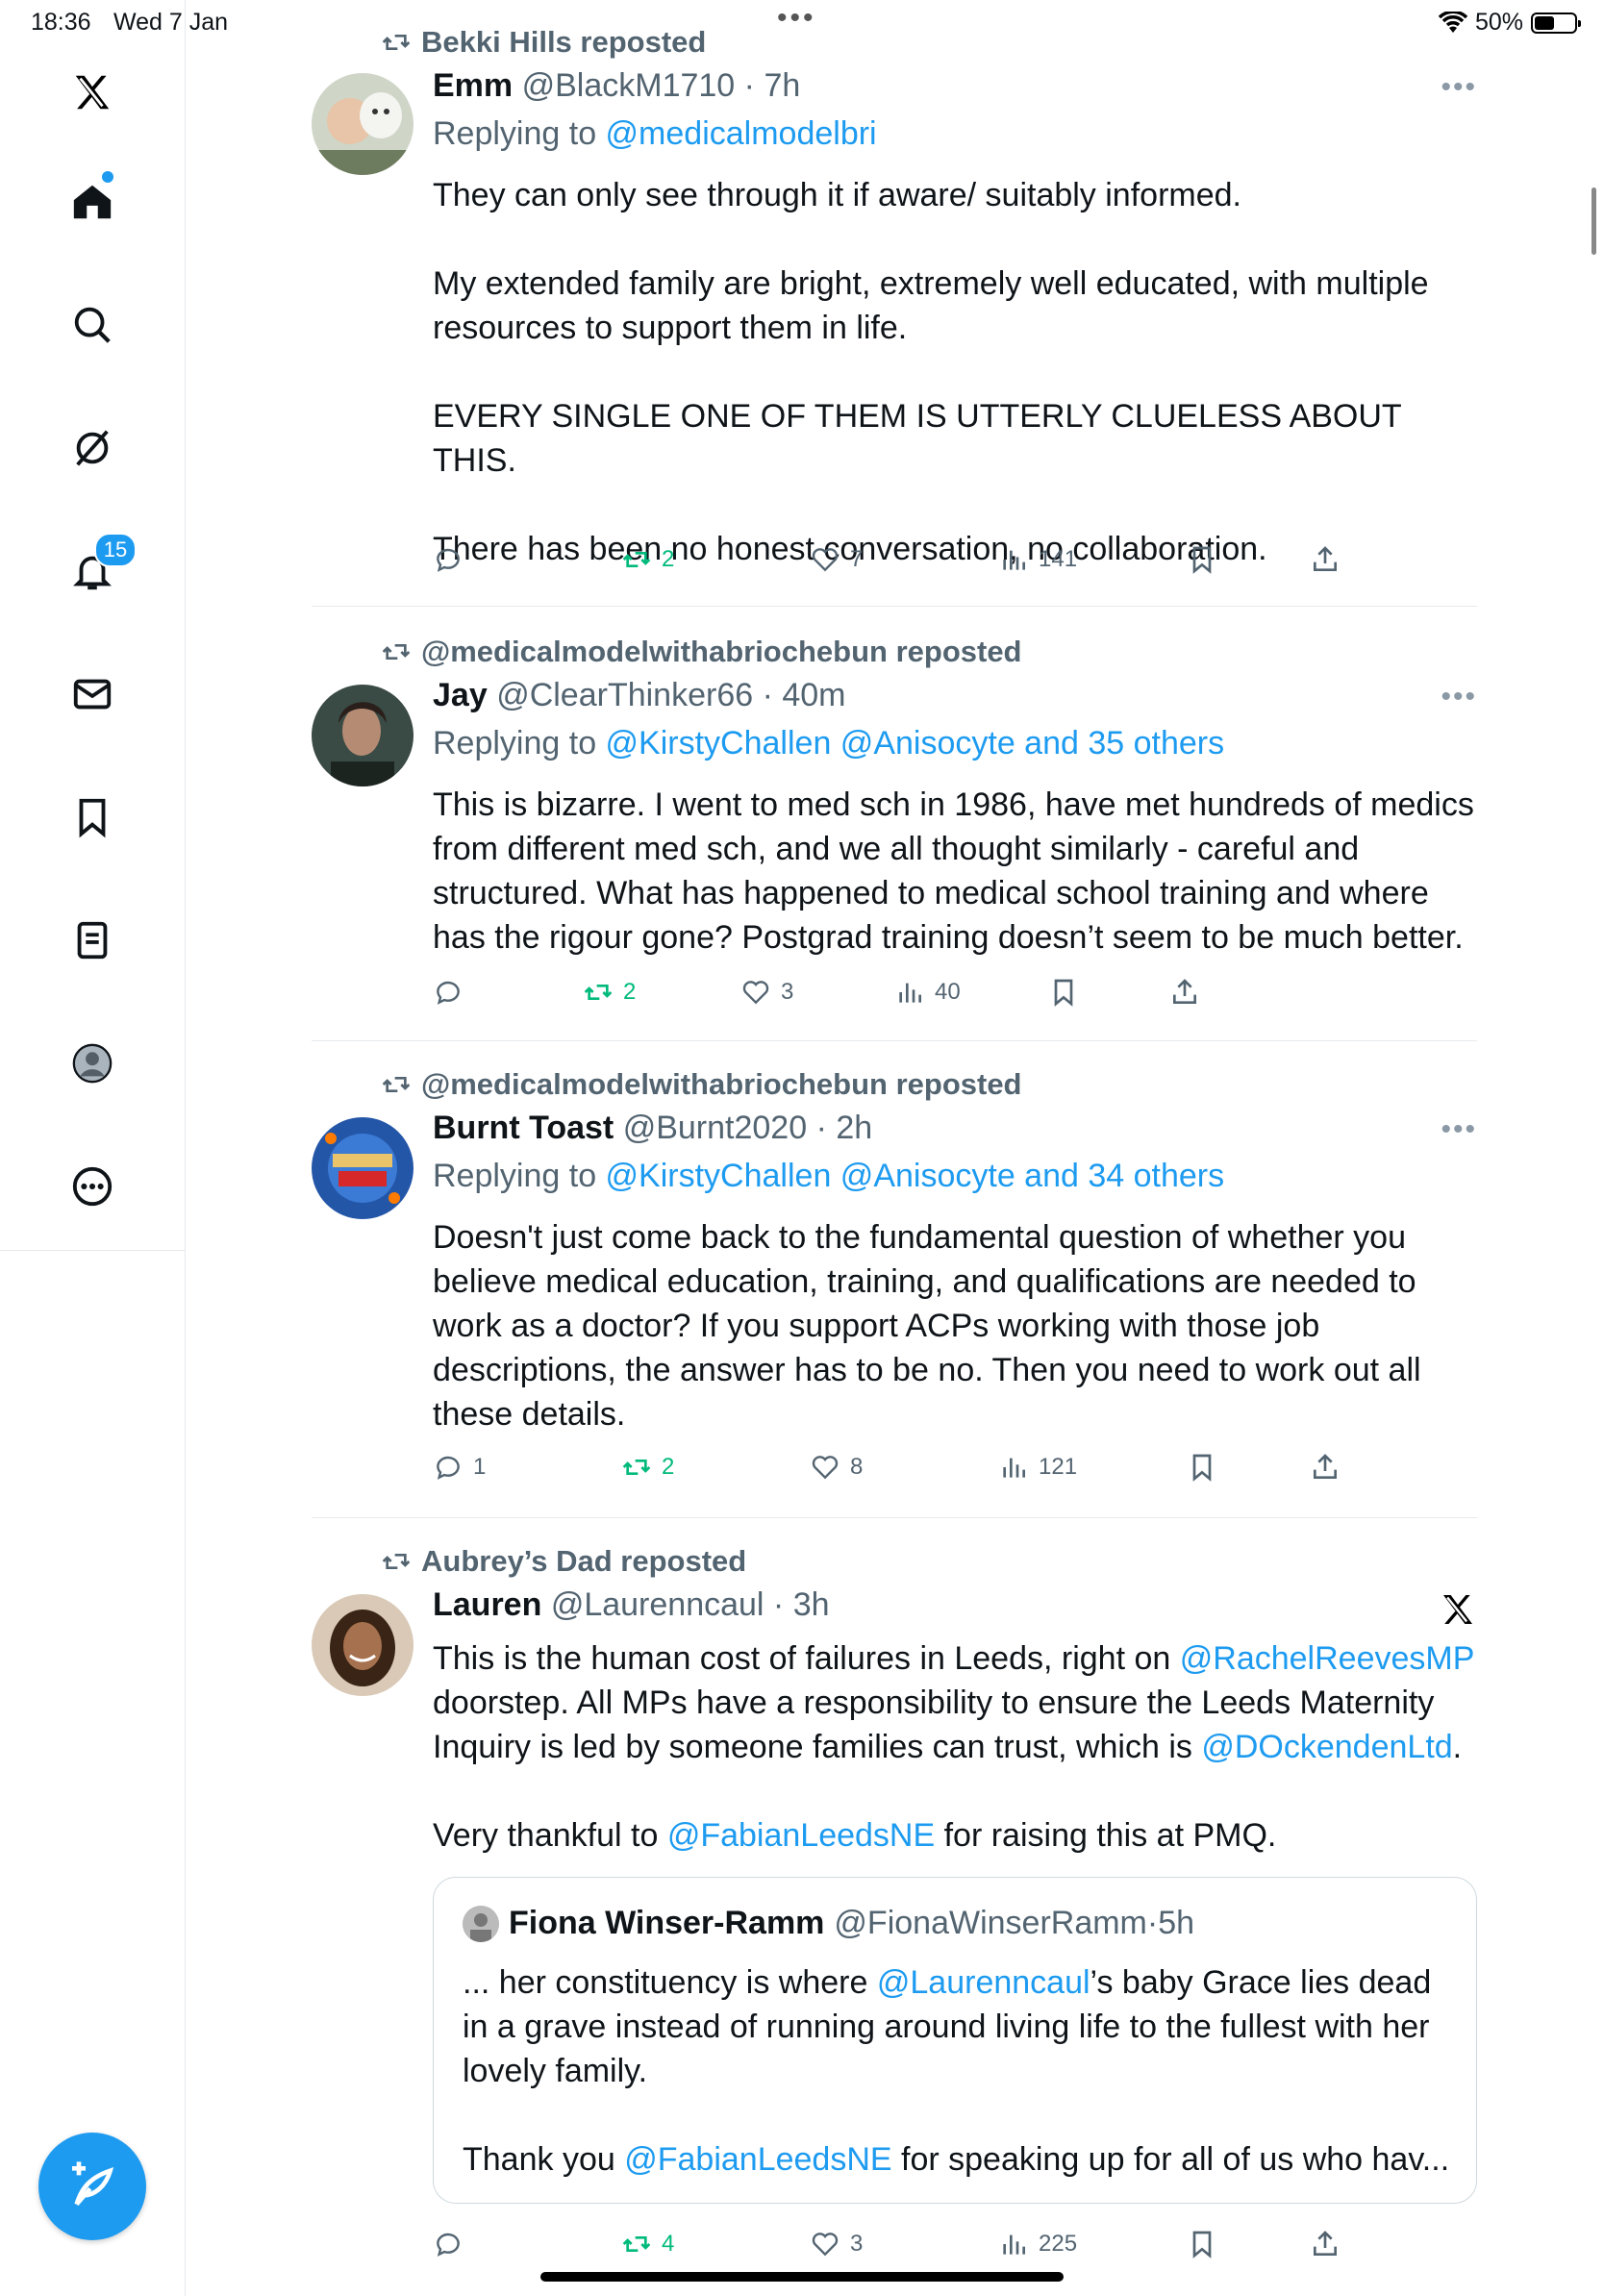 Image resolution: width=1604 pixels, height=2296 pixels. I want to click on author-name: Jay, so click(460, 695).